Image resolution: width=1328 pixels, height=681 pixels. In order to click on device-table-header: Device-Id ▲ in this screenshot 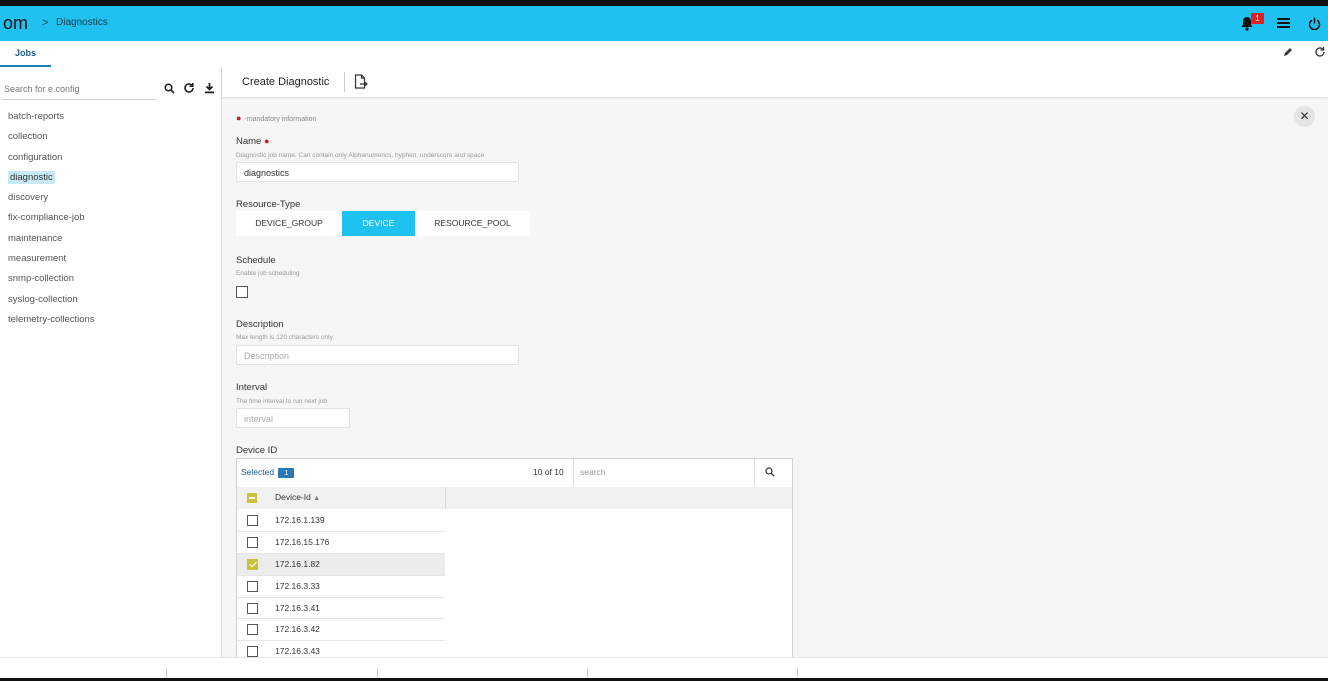, I will do `click(514, 498)`.